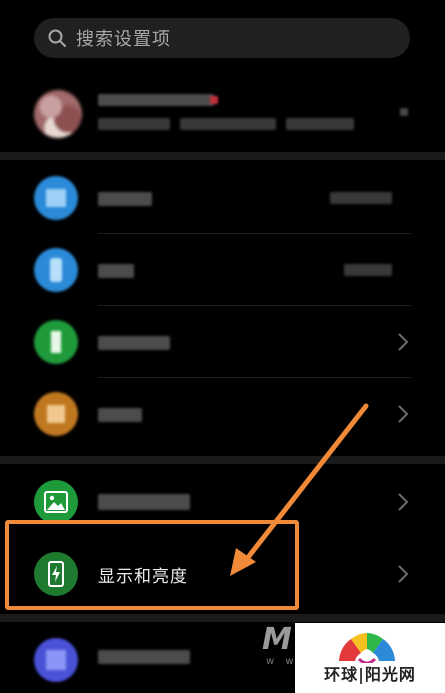 The image size is (445, 693). Describe the element at coordinates (370, 674) in the screenshot. I see `watermark-text: 环球|阳光网` at that location.